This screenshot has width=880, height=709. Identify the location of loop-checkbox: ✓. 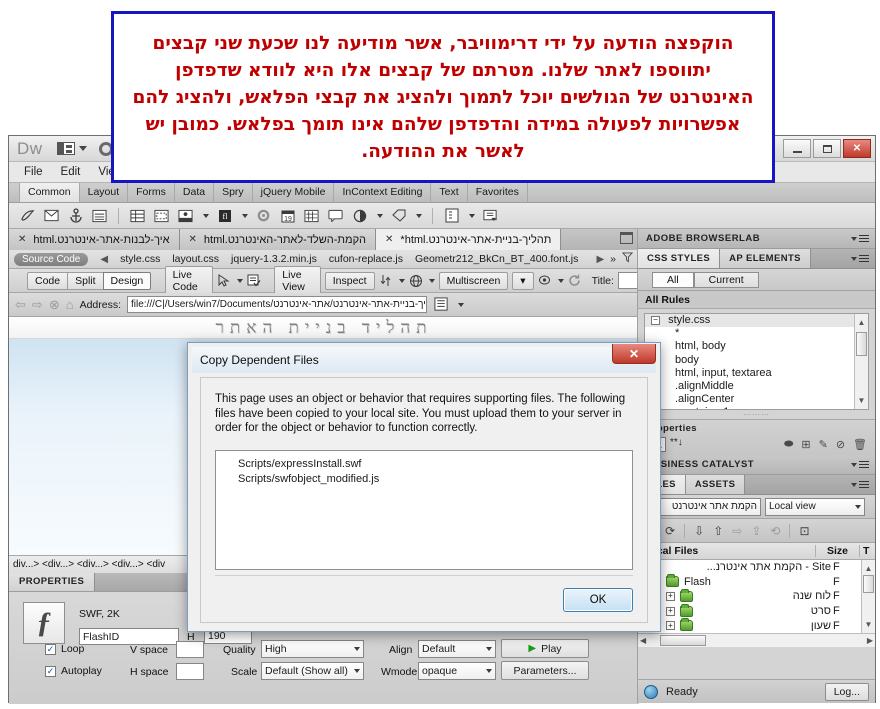
(50, 649).